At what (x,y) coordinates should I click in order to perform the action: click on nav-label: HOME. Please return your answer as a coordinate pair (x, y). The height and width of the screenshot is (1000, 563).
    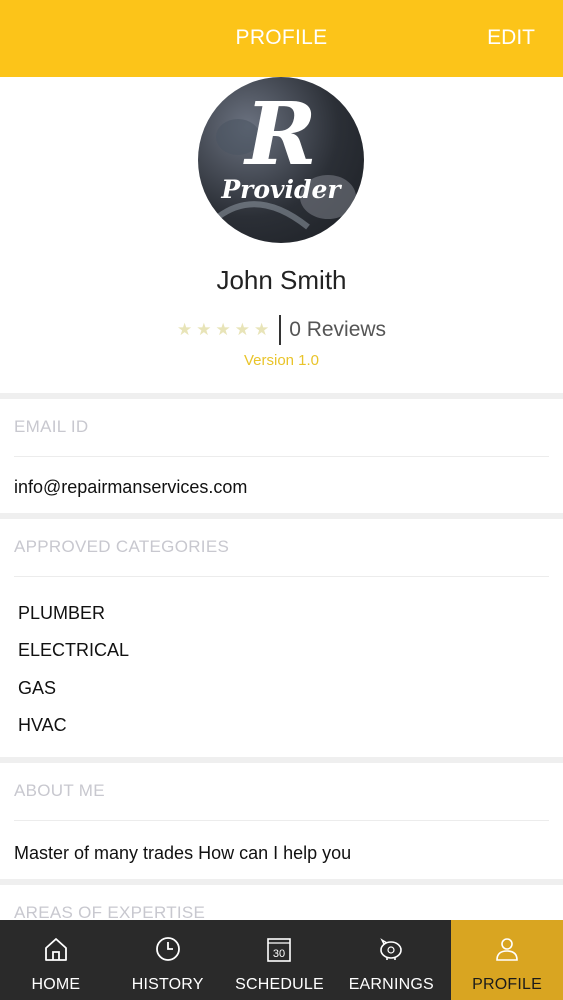
    Looking at the image, I should click on (56, 984).